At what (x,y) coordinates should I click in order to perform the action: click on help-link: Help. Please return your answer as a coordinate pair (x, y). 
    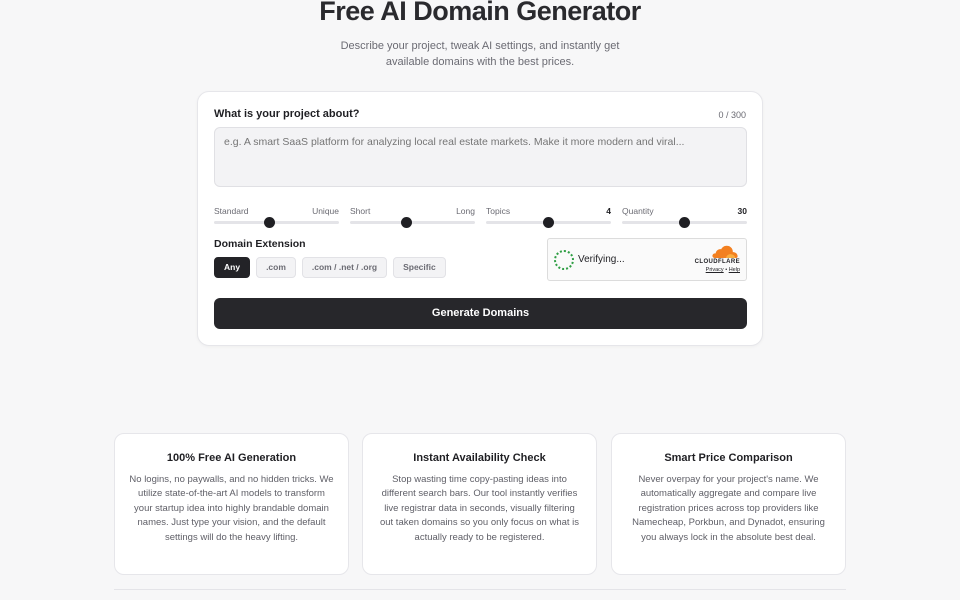
    Looking at the image, I should click on (734, 270).